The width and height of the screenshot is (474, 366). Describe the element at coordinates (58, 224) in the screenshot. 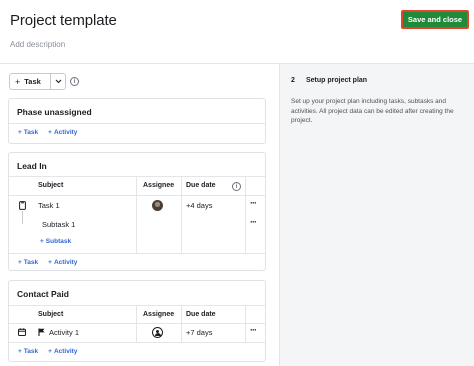

I see `subtask-subject: Subtask 1` at that location.